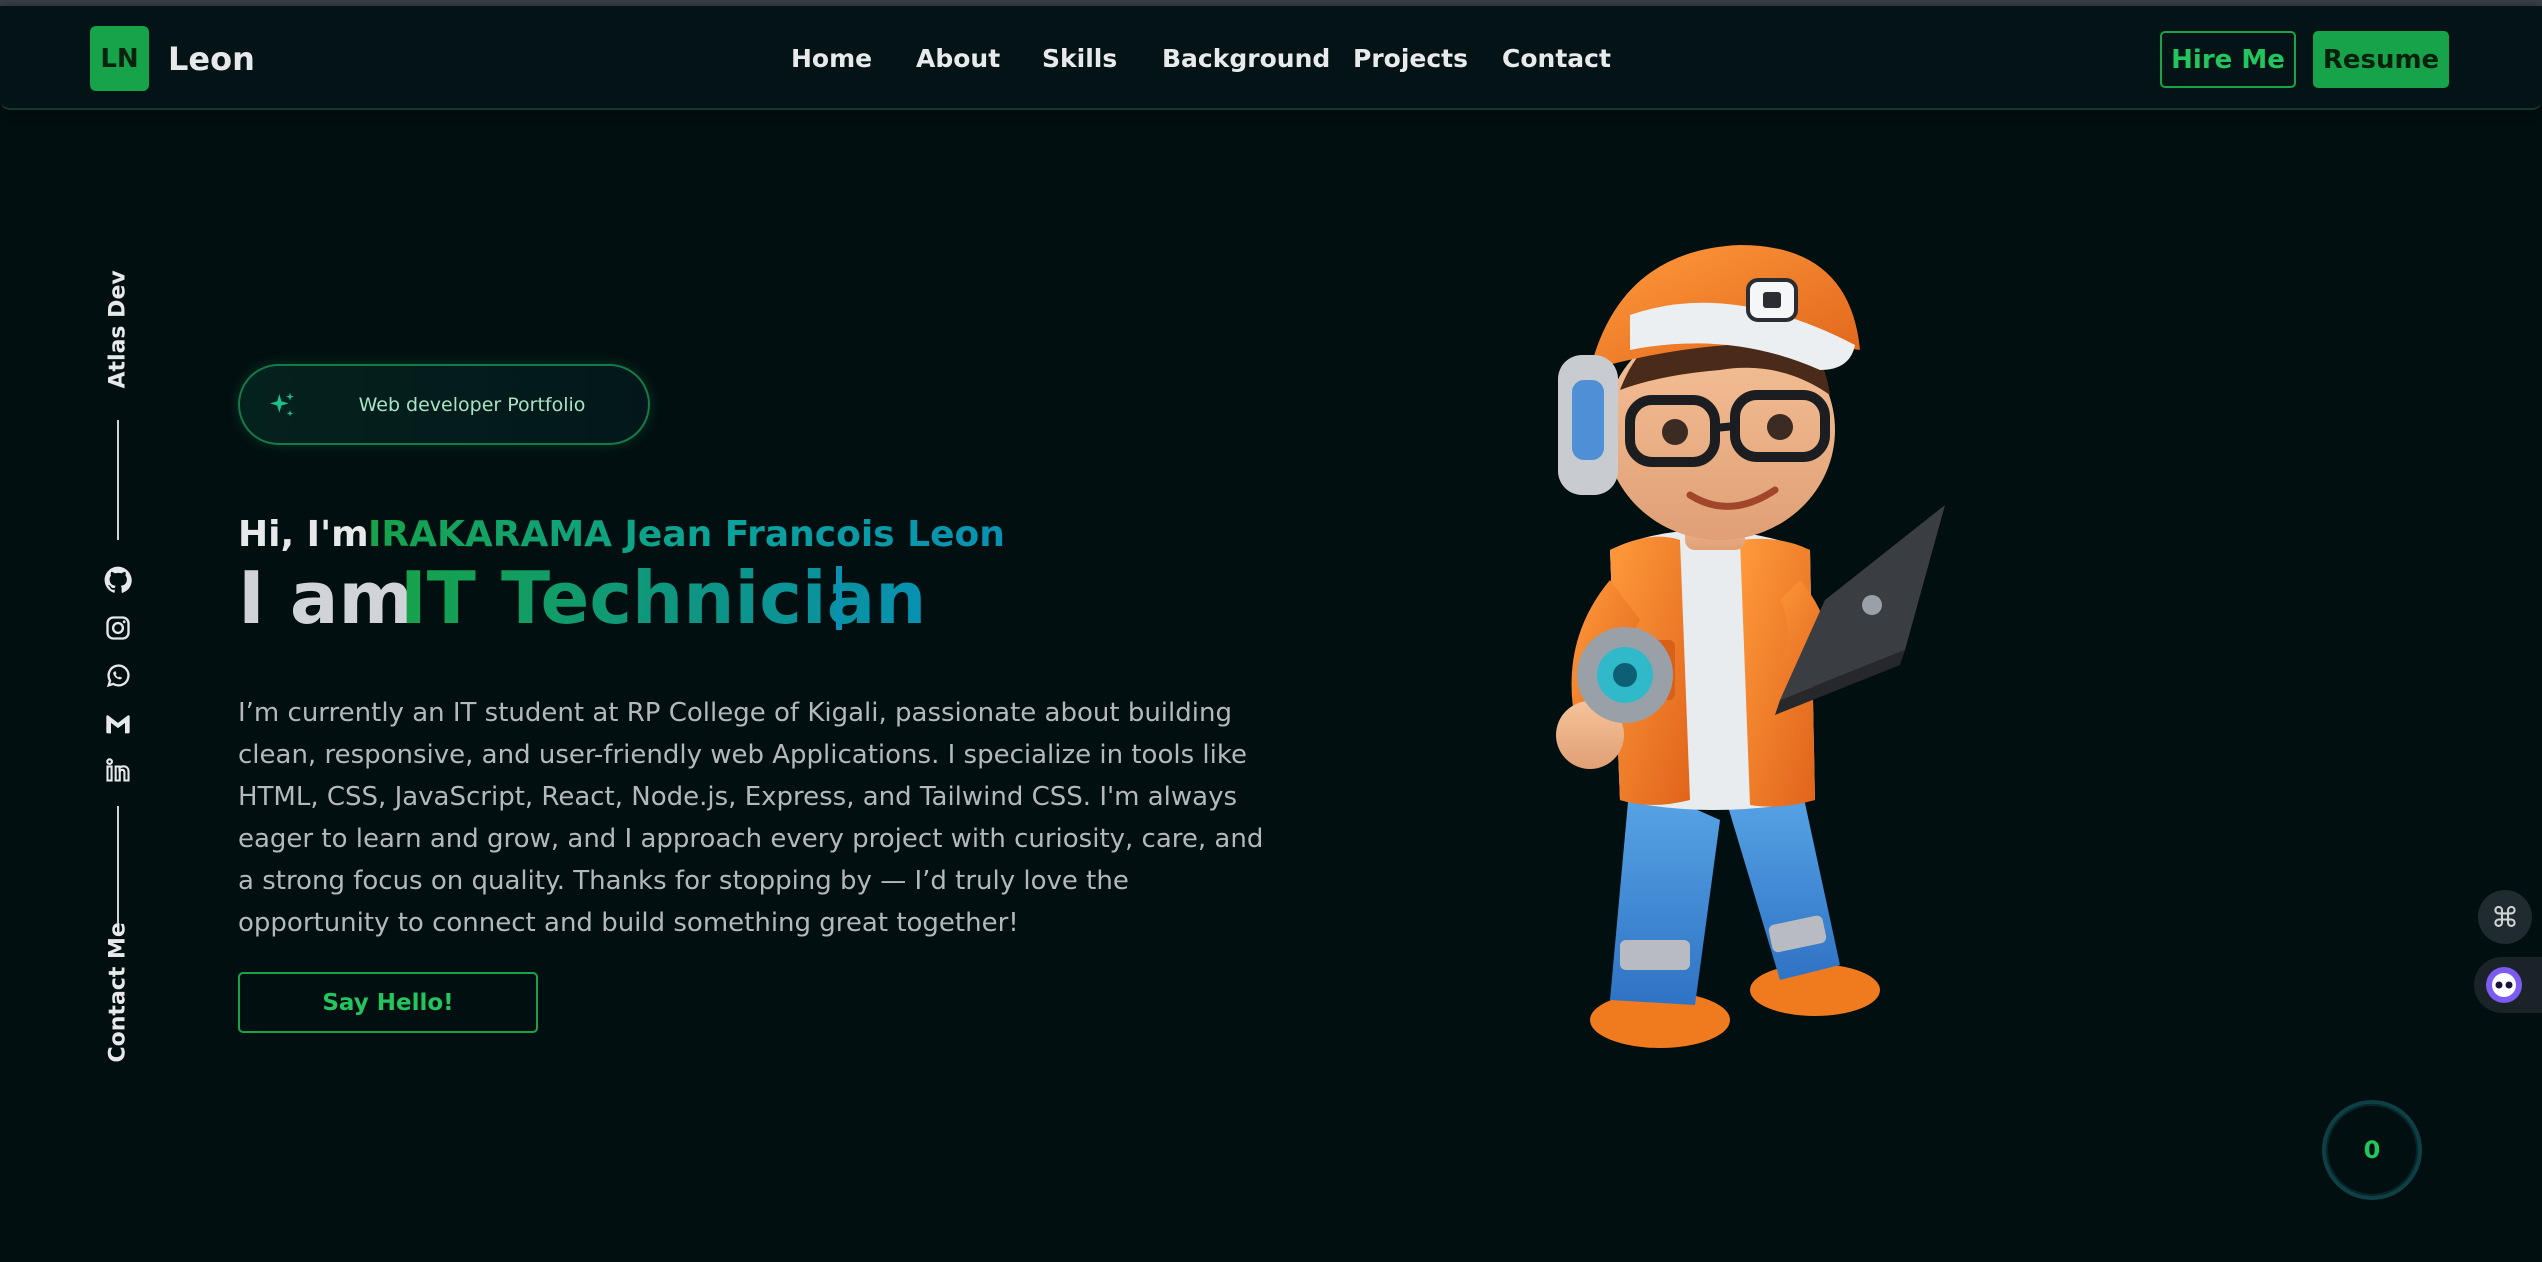 The width and height of the screenshot is (2542, 1262). Describe the element at coordinates (2372, 1150) in the screenshot. I see `scroll-progress-counter: 0` at that location.